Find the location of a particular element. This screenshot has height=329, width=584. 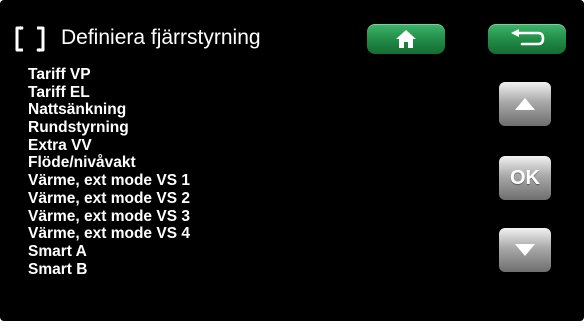

scroll-down-button is located at coordinates (525, 250).